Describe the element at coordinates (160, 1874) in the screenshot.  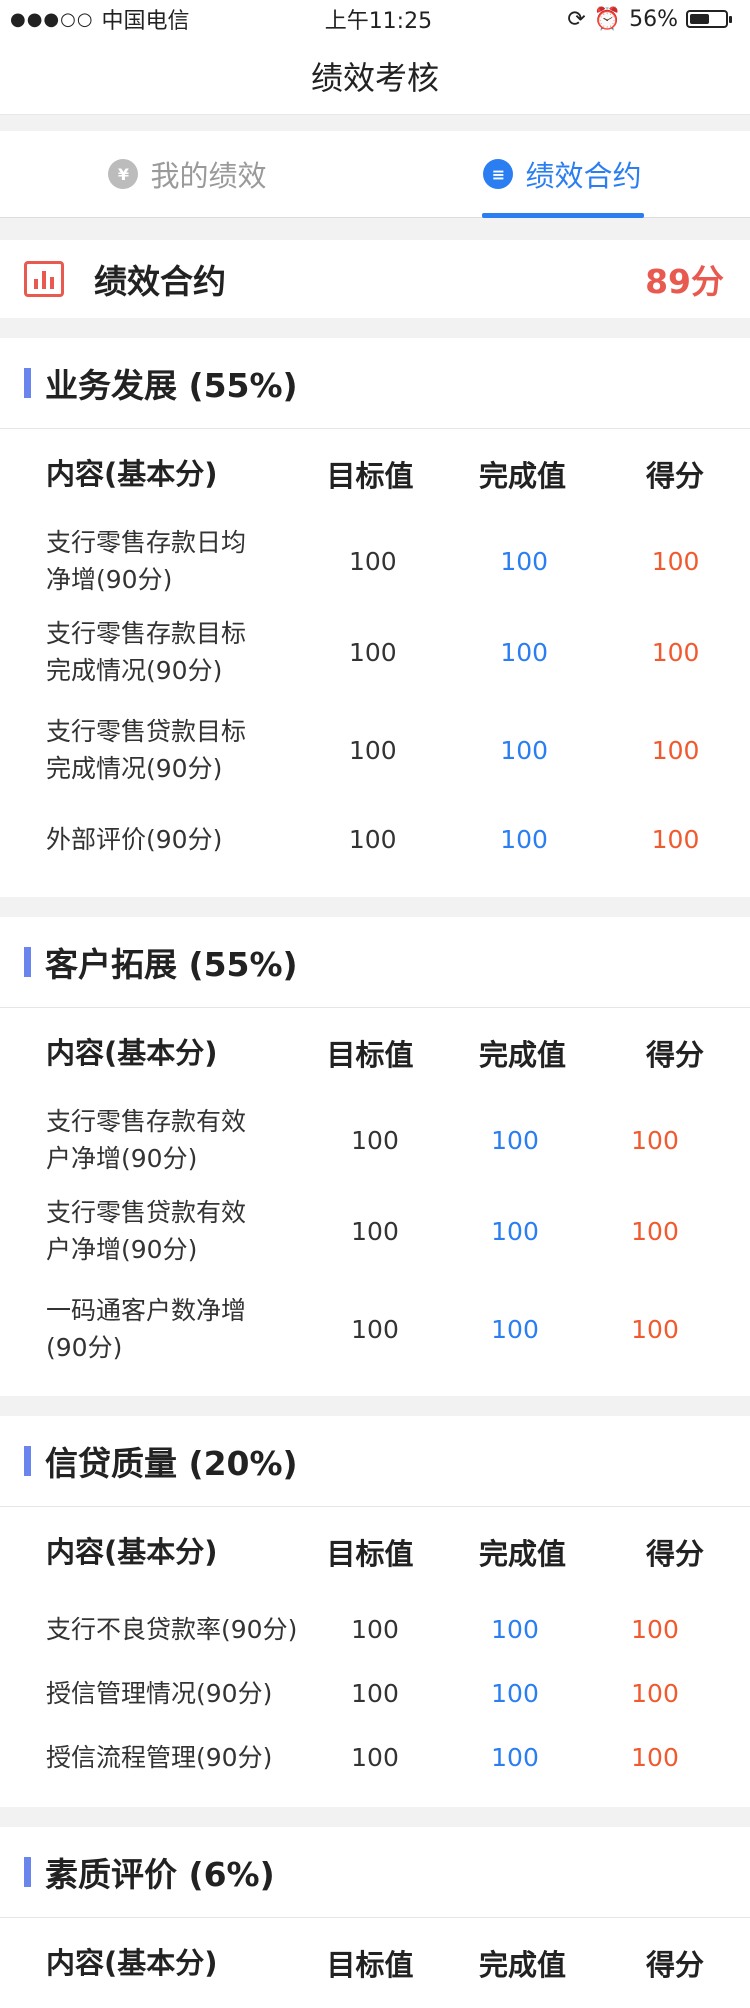
I see `section-title: 素质评价 (6%)` at that location.